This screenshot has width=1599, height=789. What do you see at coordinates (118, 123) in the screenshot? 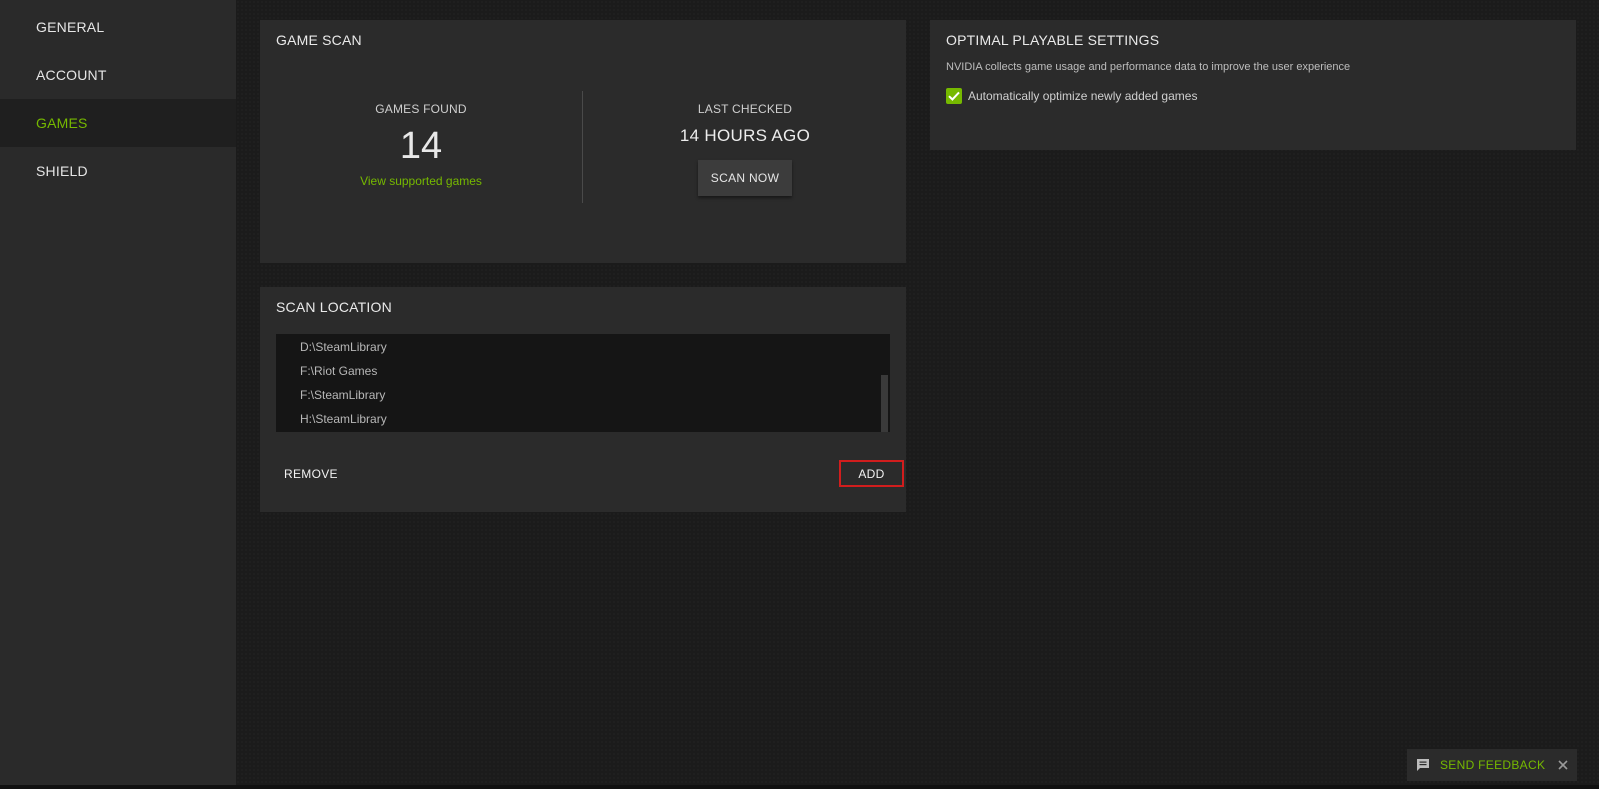
I see `sidebar-item-games: GAMES` at bounding box center [118, 123].